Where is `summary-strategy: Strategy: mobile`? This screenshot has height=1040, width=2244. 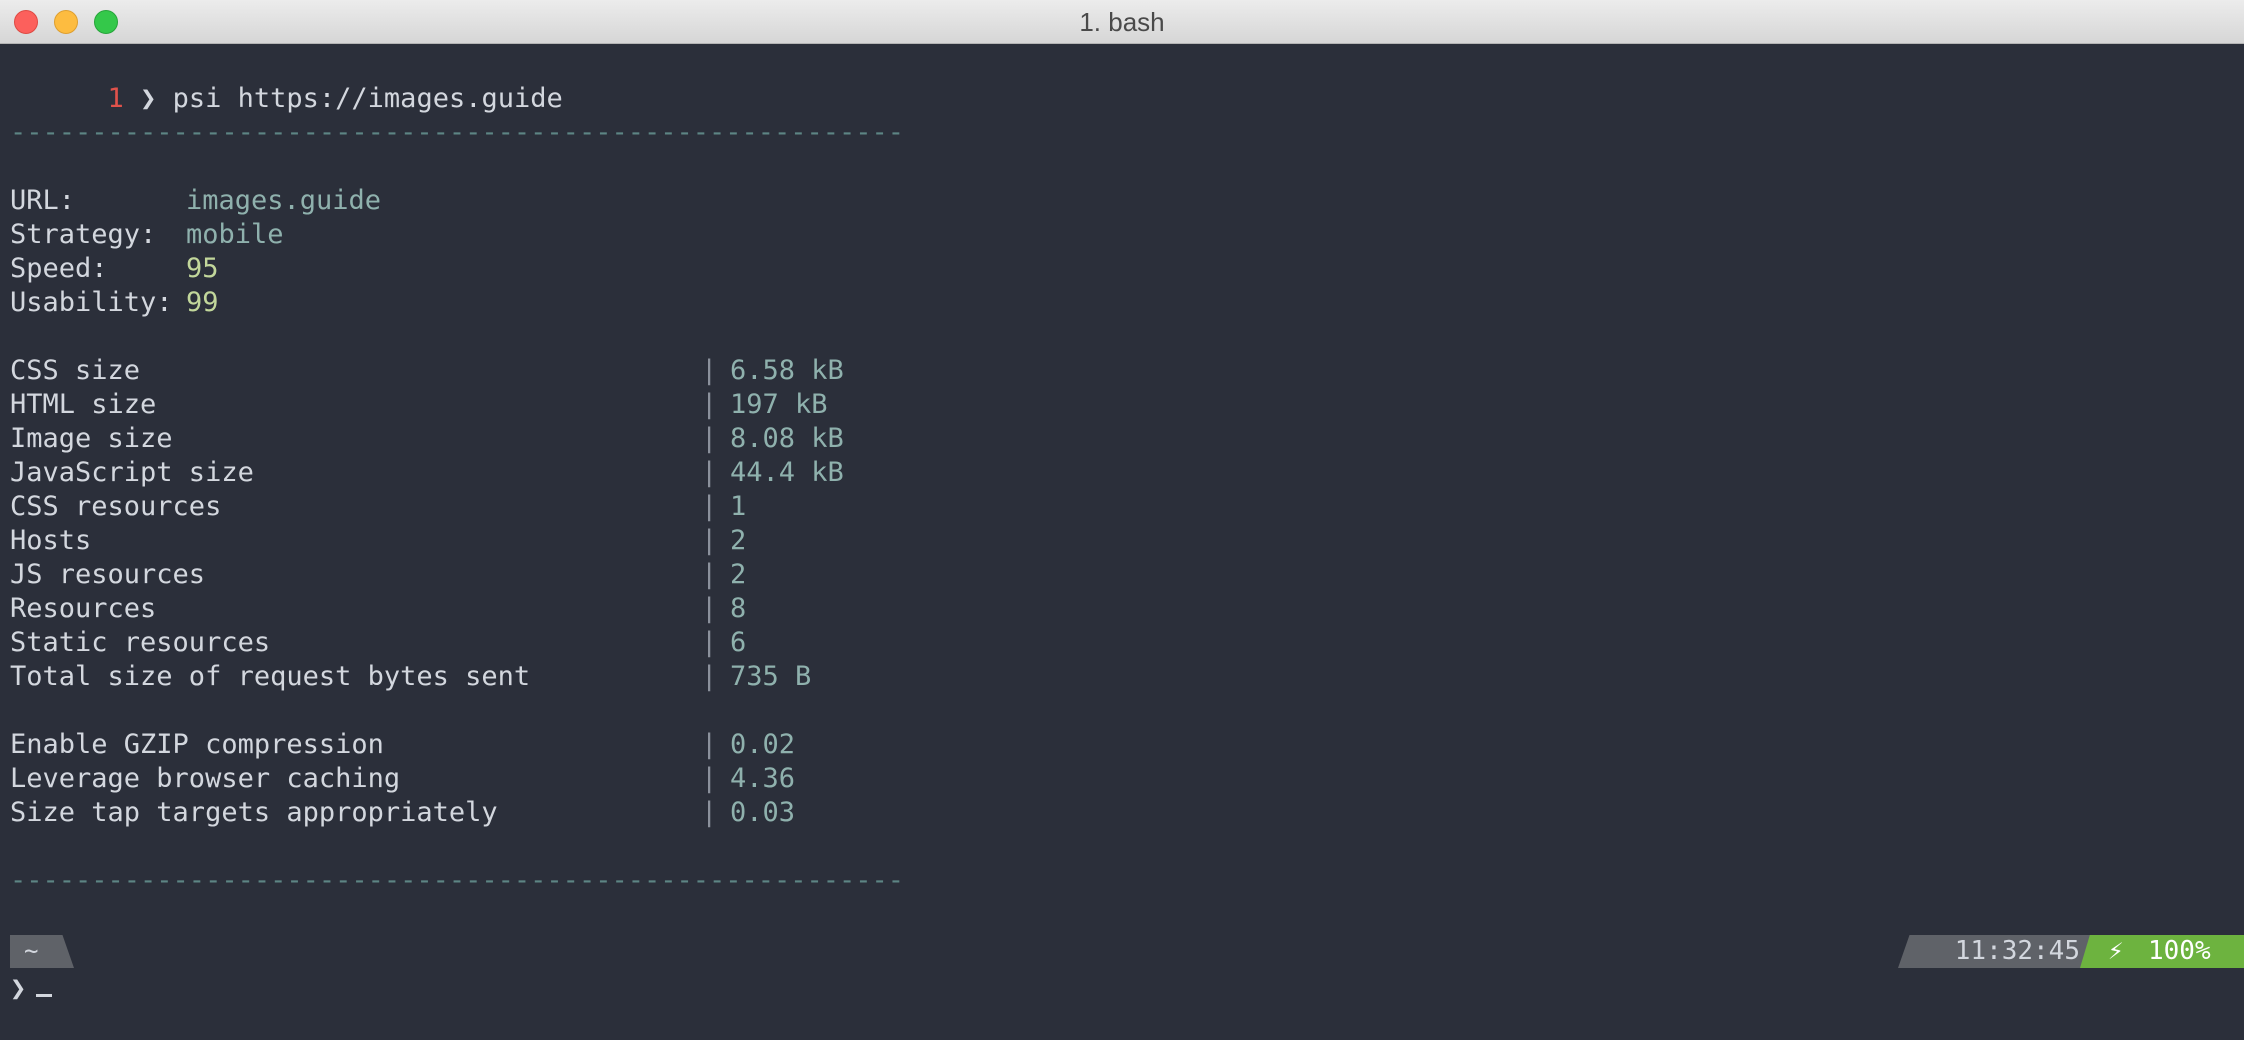
summary-strategy: Strategy: mobile is located at coordinates (310, 235).